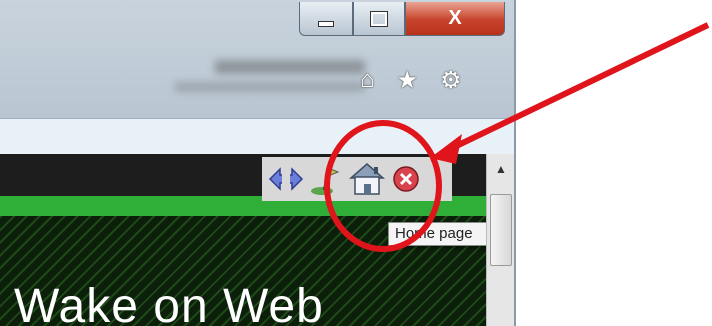 The width and height of the screenshot is (712, 326). Describe the element at coordinates (326, 19) in the screenshot. I see `minimize-button` at that location.